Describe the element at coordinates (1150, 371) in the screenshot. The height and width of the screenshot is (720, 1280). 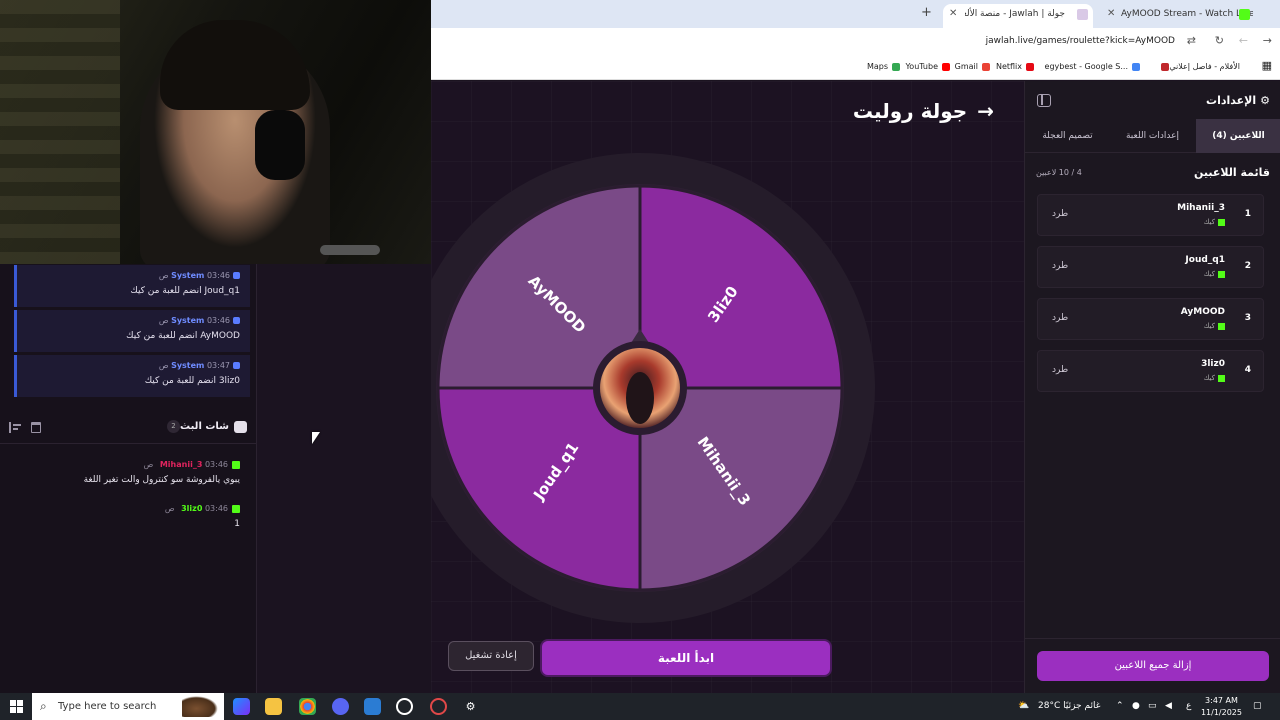
I see `player-row: 4 3liz0 كيك طرد` at that location.